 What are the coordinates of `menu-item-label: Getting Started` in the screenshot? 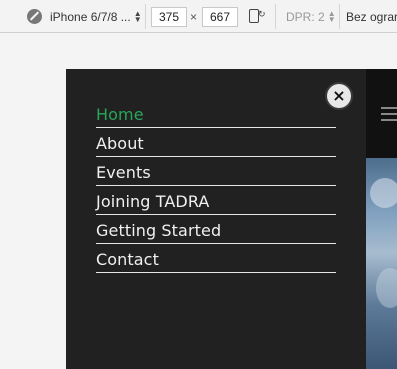 It's located at (159, 230).